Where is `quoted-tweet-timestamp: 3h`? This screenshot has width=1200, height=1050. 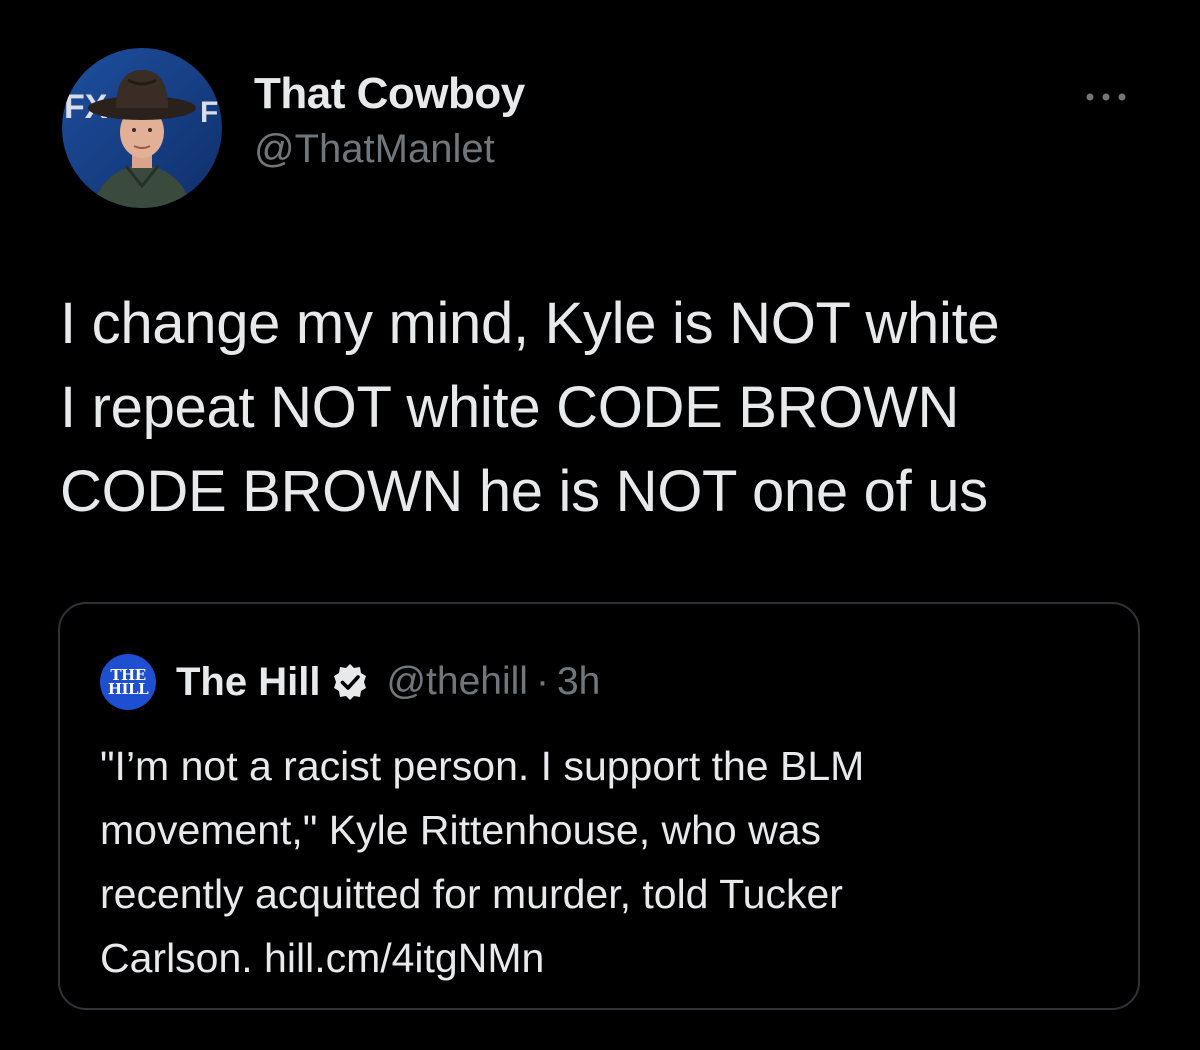
quoted-tweet-timestamp: 3h is located at coordinates (578, 682).